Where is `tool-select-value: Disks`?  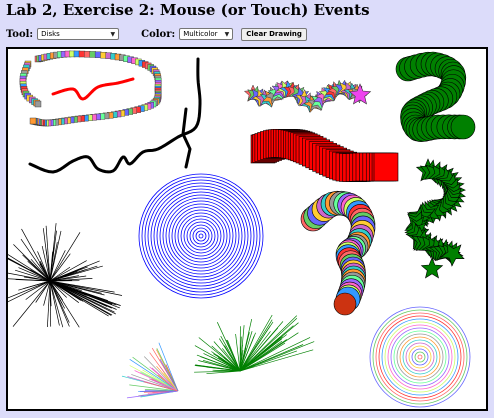 tool-select-value: Disks is located at coordinates (50, 34).